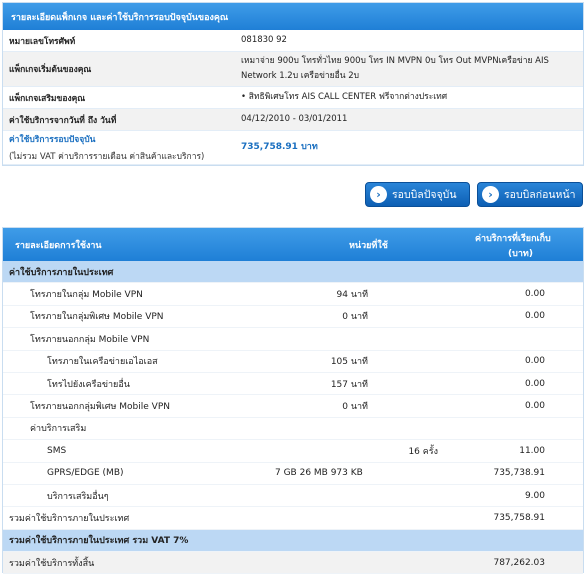  Describe the element at coordinates (61, 272) in the screenshot. I see `row-label: ค่าใช้บริการภายในประเทศ` at that location.